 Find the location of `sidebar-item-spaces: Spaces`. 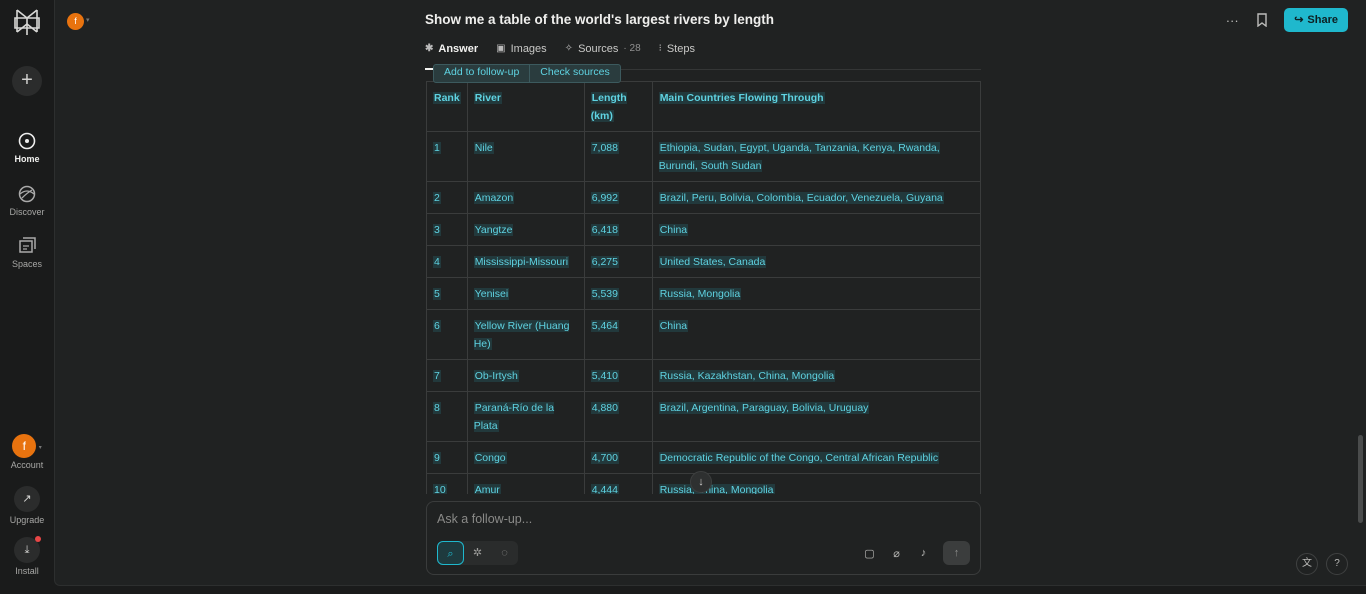

sidebar-item-spaces: Spaces is located at coordinates (27, 252).